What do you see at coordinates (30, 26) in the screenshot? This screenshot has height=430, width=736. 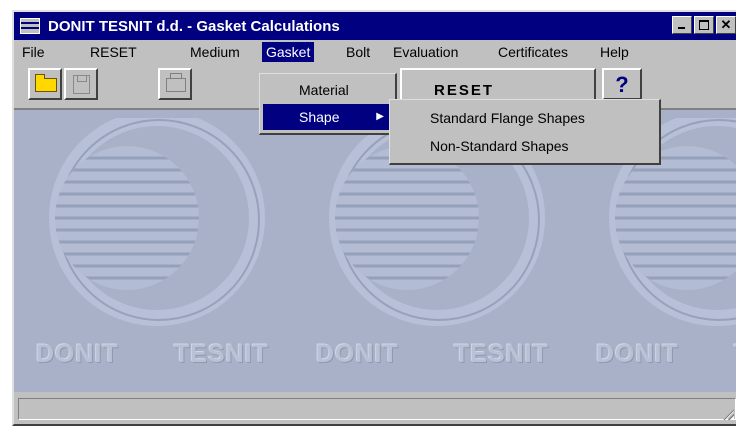 I see `app-icon` at bounding box center [30, 26].